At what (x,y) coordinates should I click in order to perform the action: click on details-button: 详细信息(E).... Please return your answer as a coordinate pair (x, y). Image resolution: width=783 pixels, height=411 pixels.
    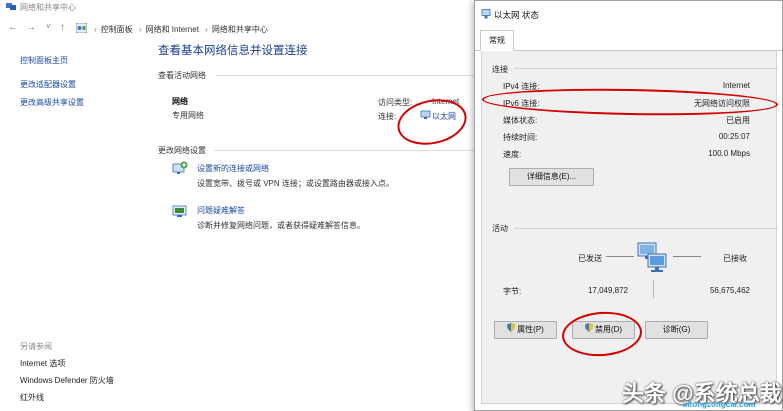
    Looking at the image, I should click on (551, 177).